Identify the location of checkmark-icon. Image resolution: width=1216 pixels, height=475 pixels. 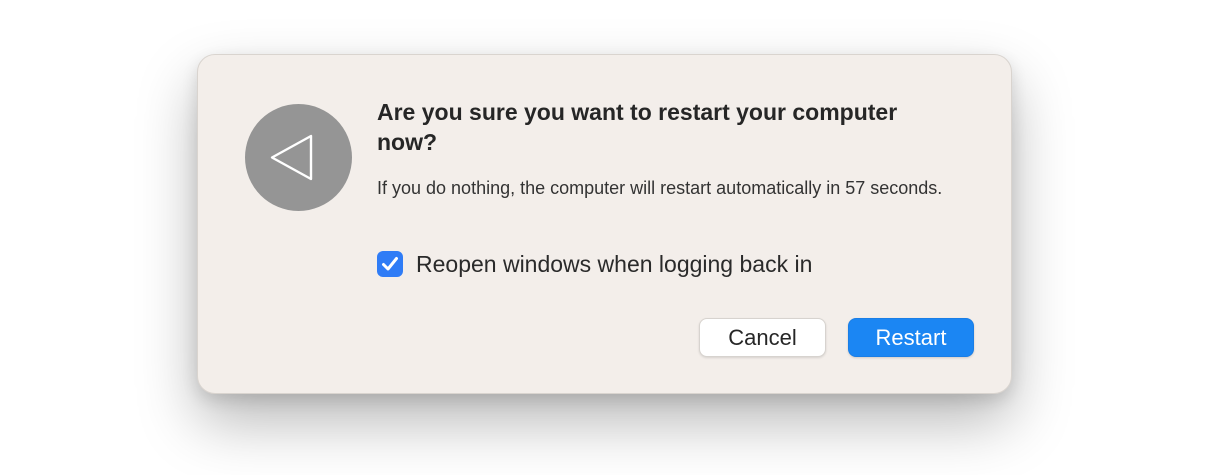
(390, 264).